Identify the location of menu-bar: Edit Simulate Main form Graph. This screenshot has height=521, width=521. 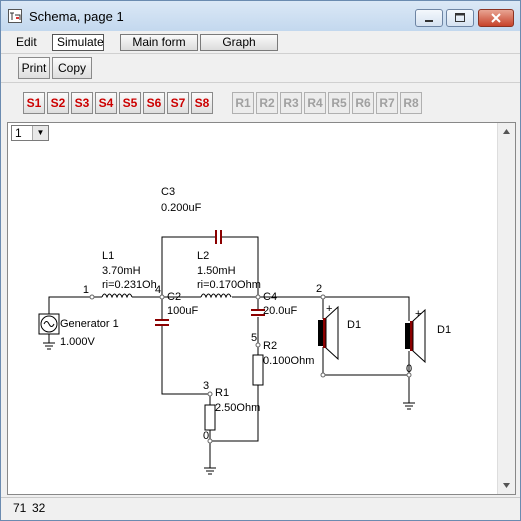
(260, 42).